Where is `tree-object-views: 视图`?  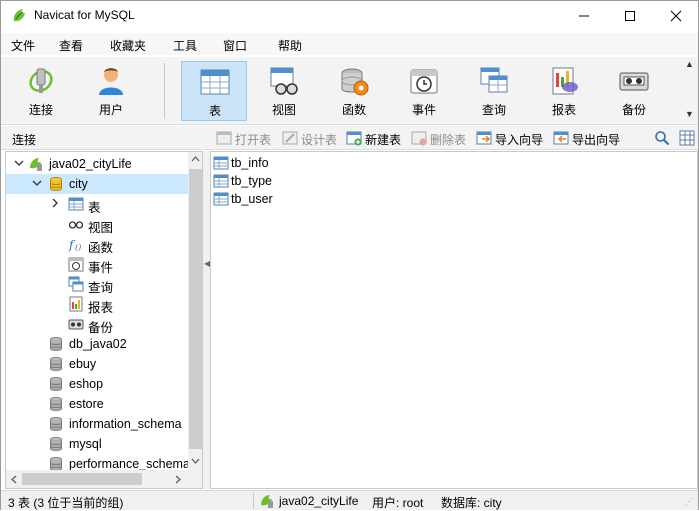
tree-object-views: 视图 is located at coordinates (97, 224).